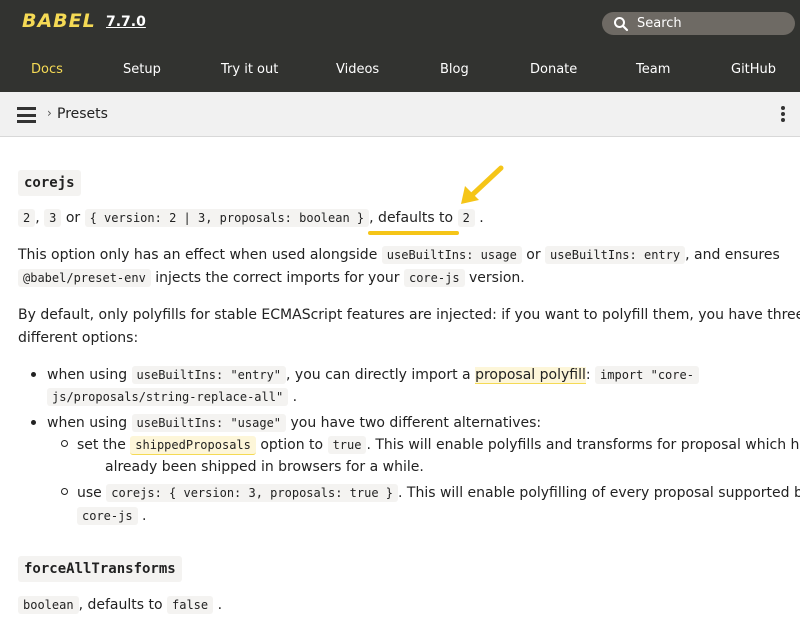  What do you see at coordinates (530, 375) in the screenshot?
I see `proposal-polyfill-link: proposal polyfill` at bounding box center [530, 375].